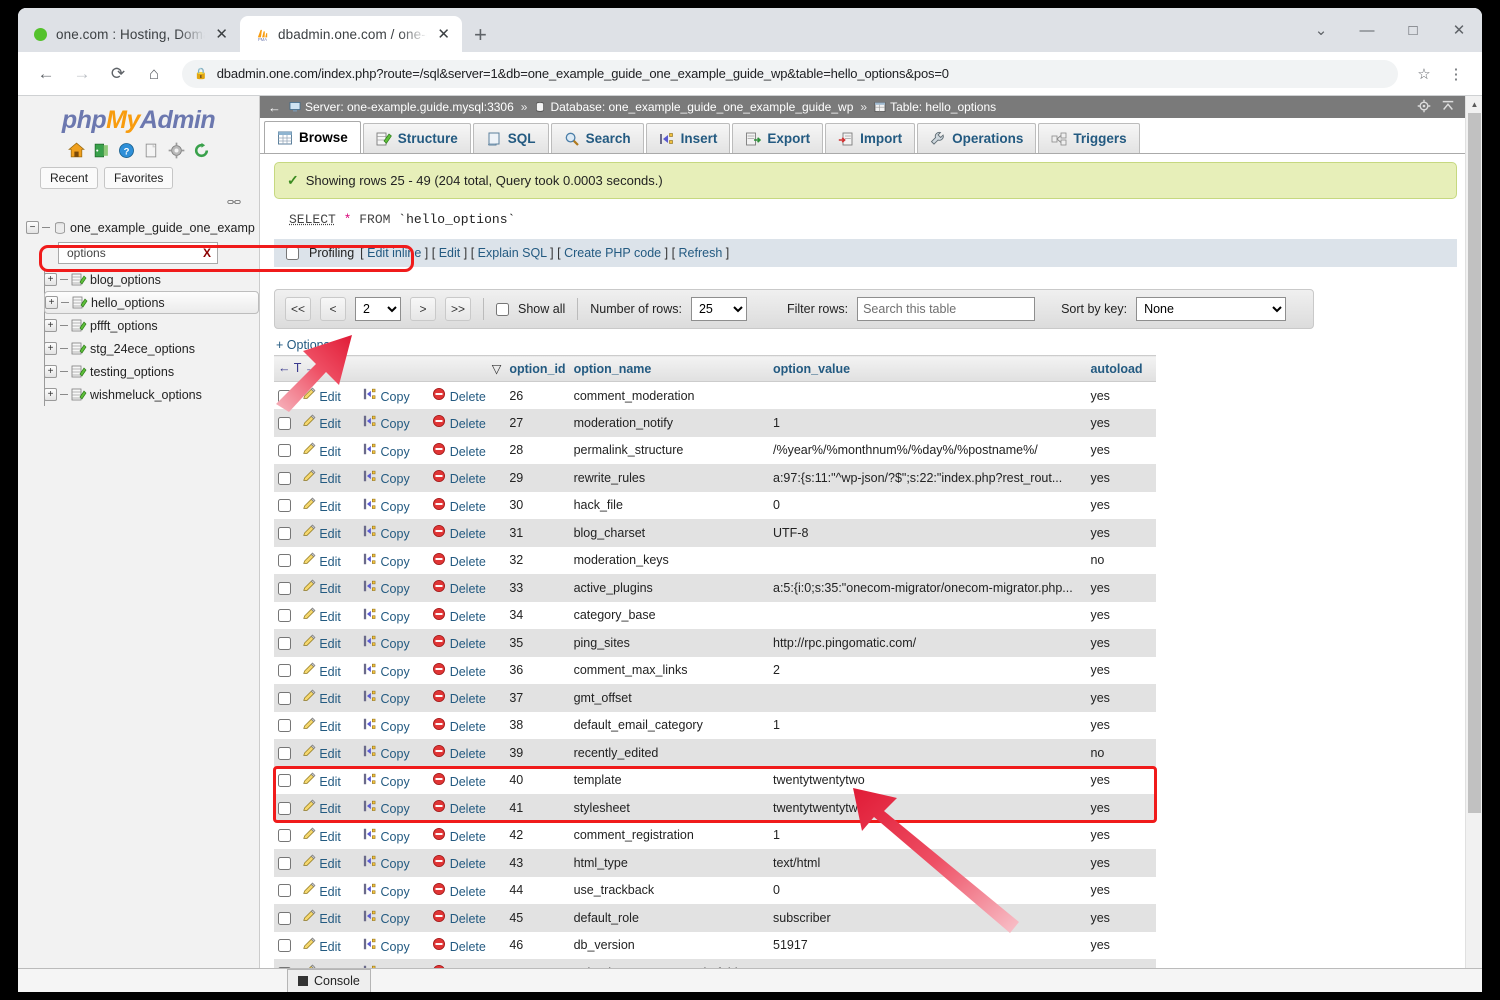 This screenshot has height=1000, width=1500. I want to click on close-icon: ✕, so click(221, 34).